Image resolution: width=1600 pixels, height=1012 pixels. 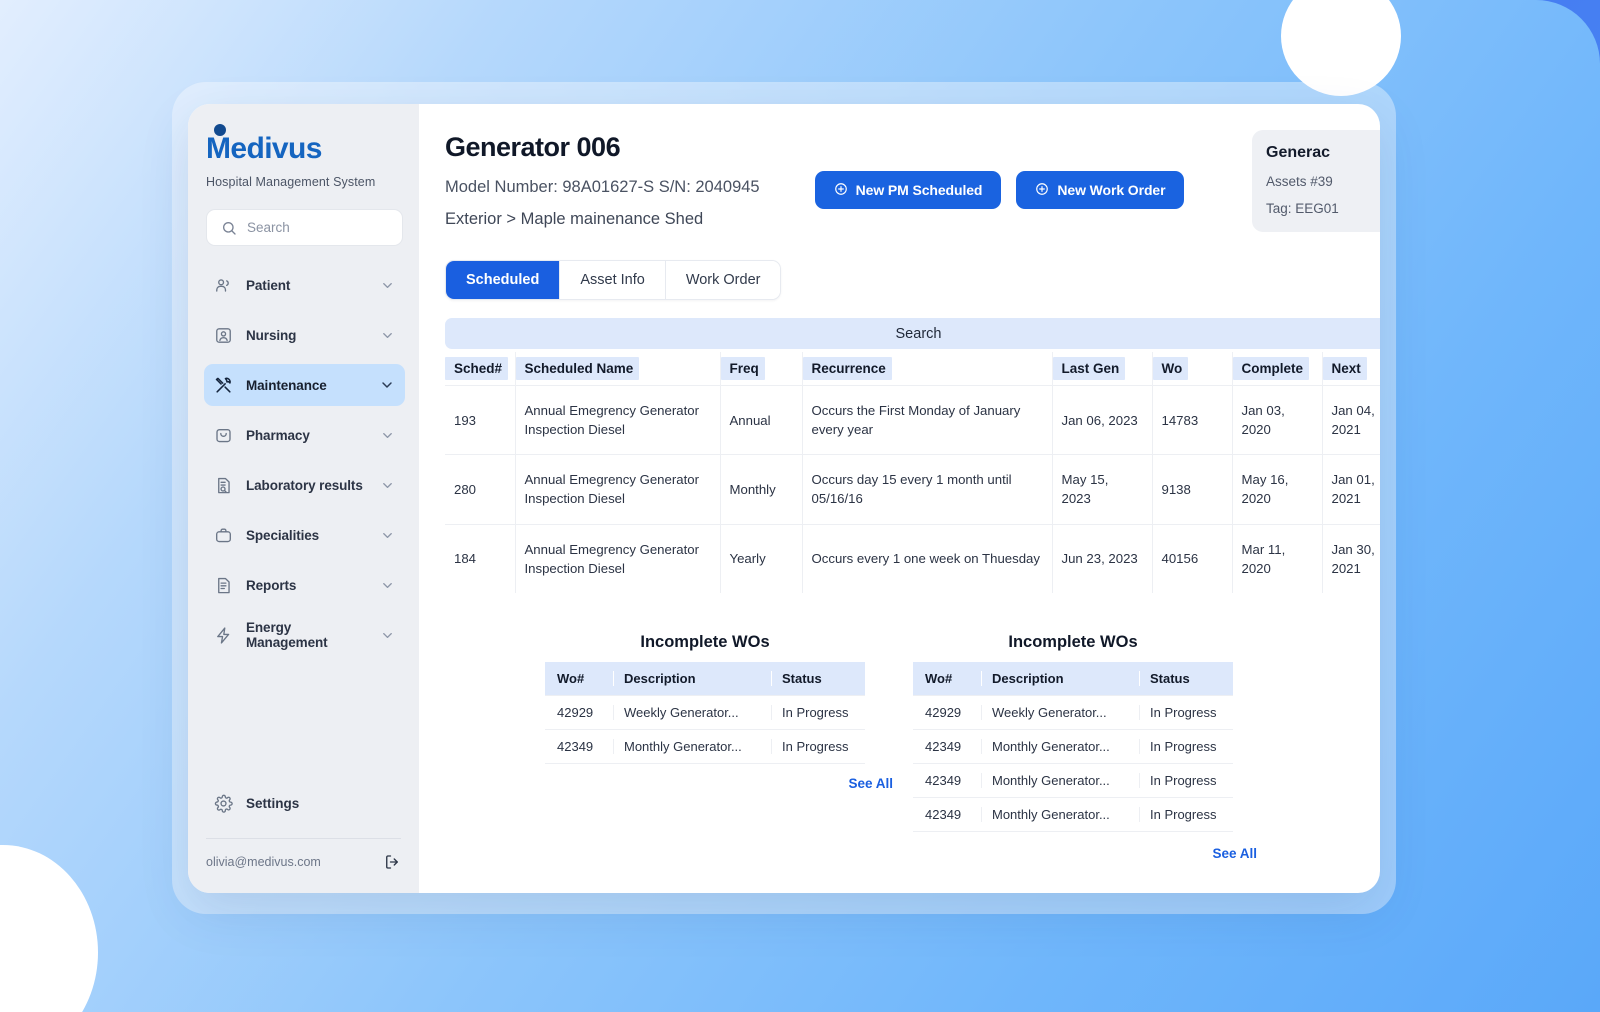 What do you see at coordinates (223, 585) in the screenshot?
I see `reports-icon` at bounding box center [223, 585].